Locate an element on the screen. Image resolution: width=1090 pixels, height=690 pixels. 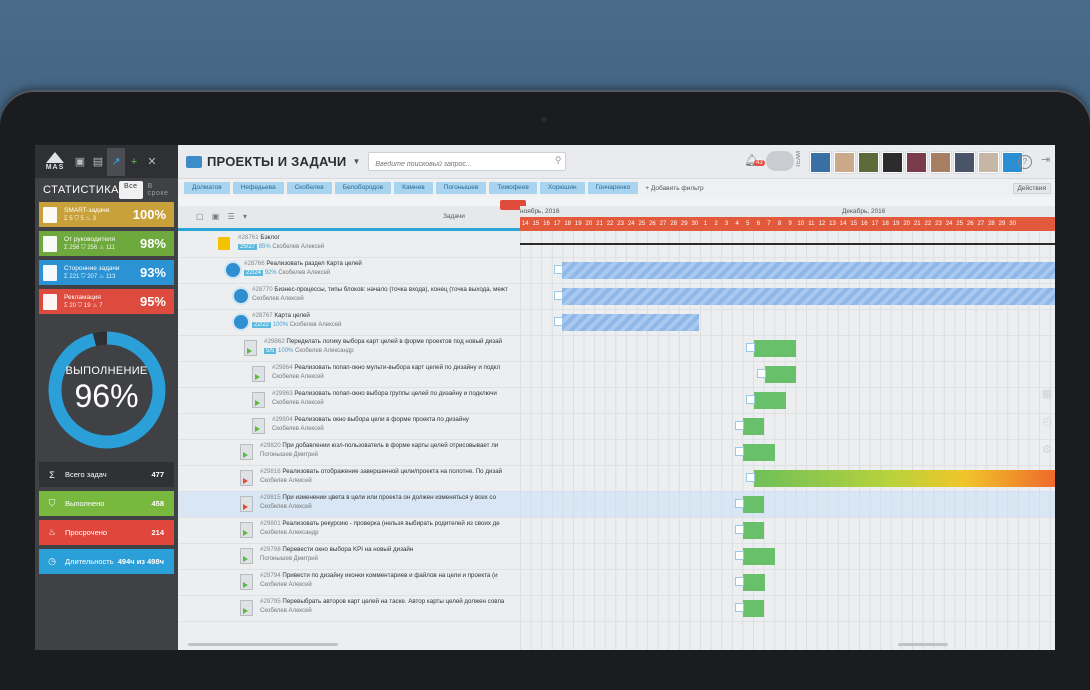
task-id: #29804 is located at coordinates (282, 419).